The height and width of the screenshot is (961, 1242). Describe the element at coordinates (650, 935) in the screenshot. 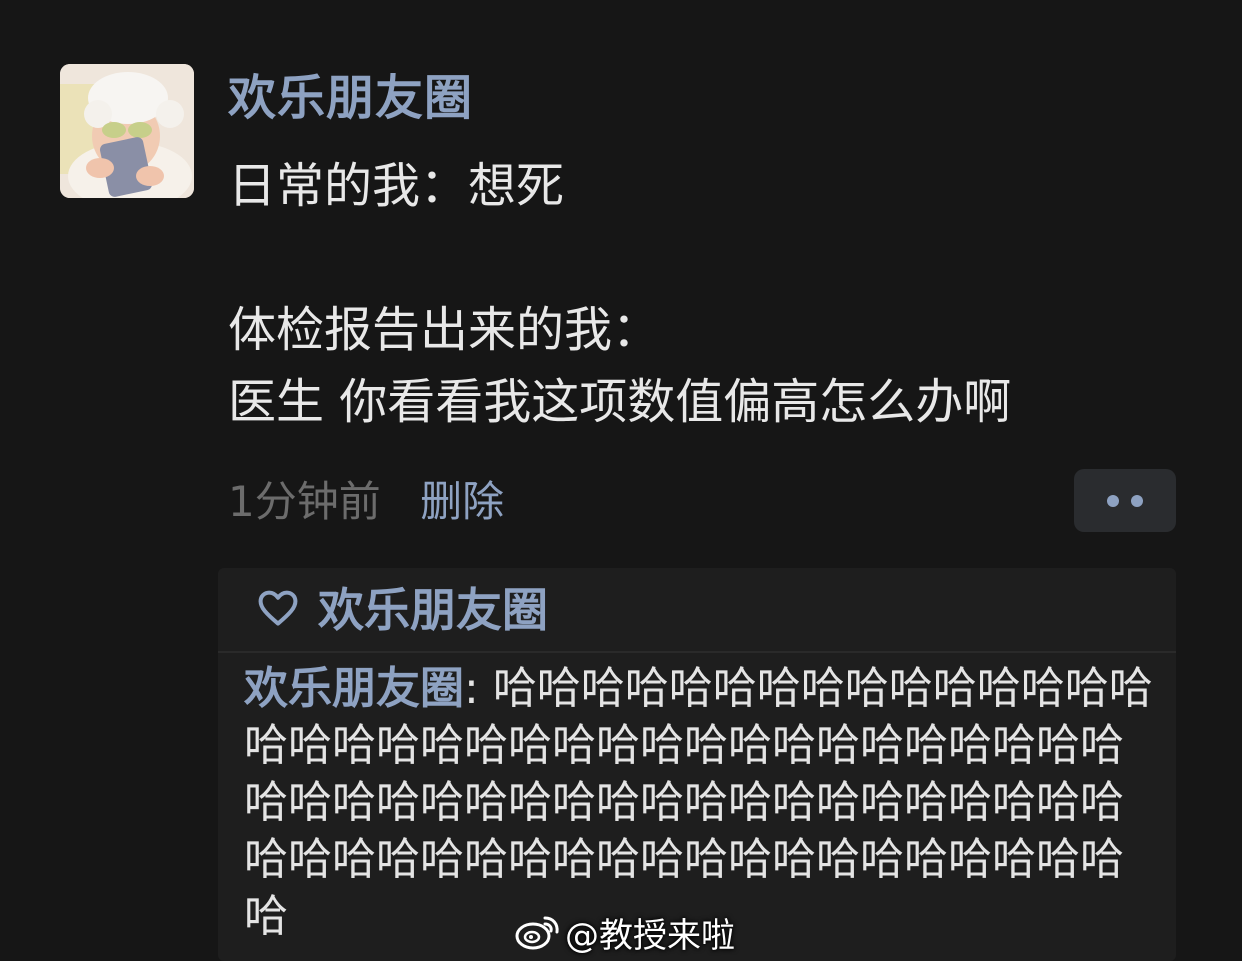

I see `watermark-text: @教授来啦` at that location.